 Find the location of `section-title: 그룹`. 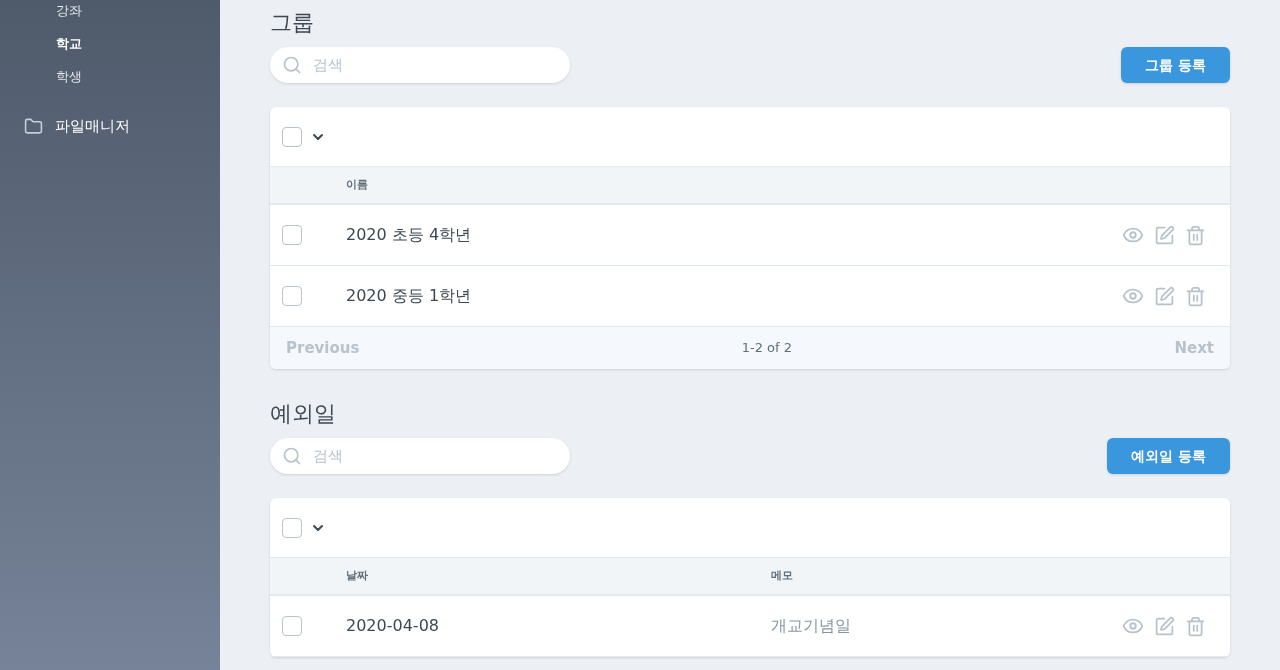

section-title: 그룹 is located at coordinates (292, 22).